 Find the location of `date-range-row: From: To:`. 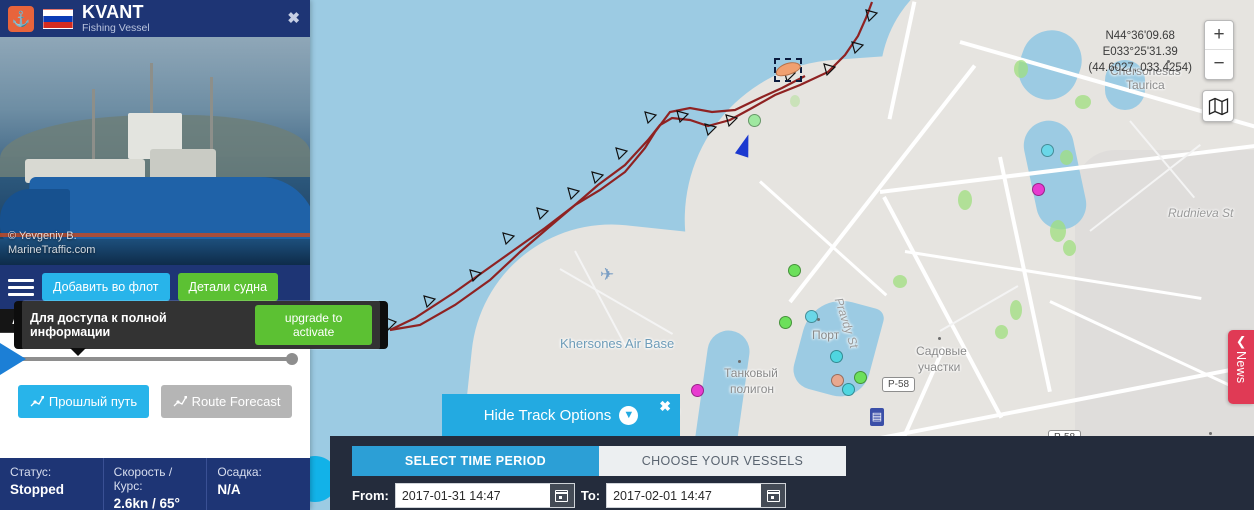

date-range-row: From: To: is located at coordinates (792, 495).